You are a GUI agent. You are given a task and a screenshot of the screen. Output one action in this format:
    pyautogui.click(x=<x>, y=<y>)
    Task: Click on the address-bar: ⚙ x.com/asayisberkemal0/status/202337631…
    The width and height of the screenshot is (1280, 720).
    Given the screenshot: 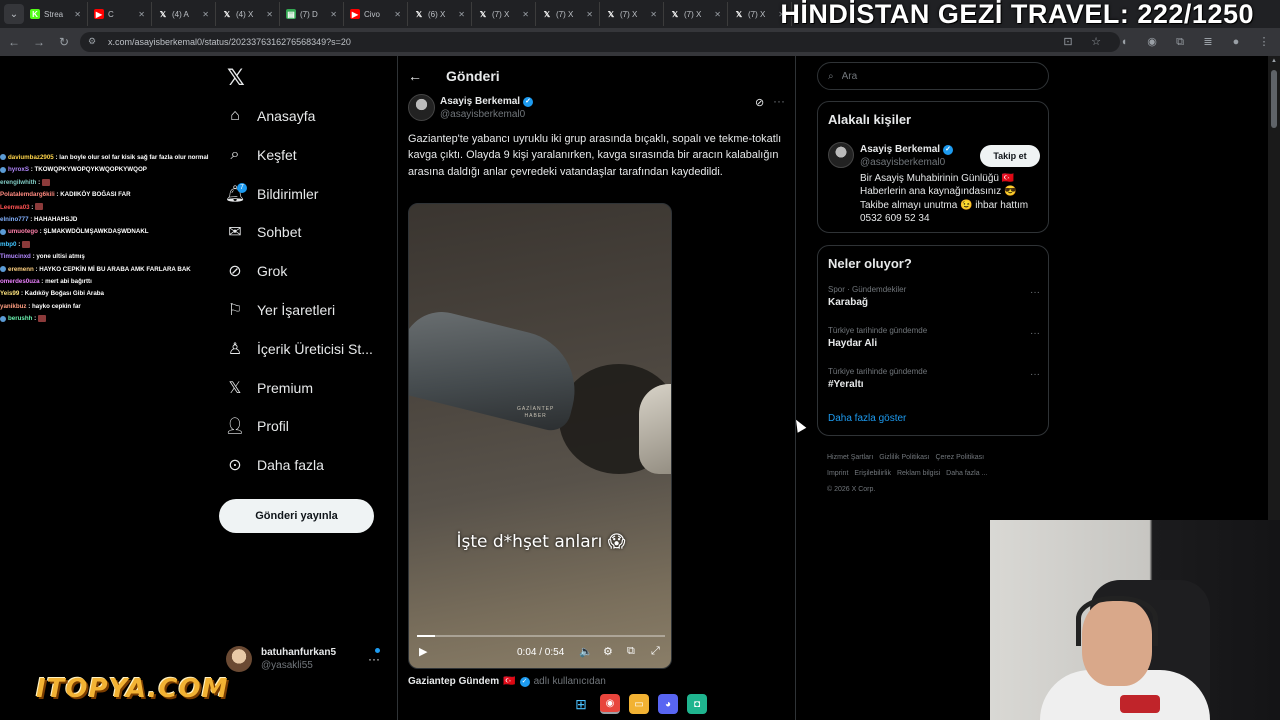 What is the action you would take?
    pyautogui.click(x=600, y=42)
    